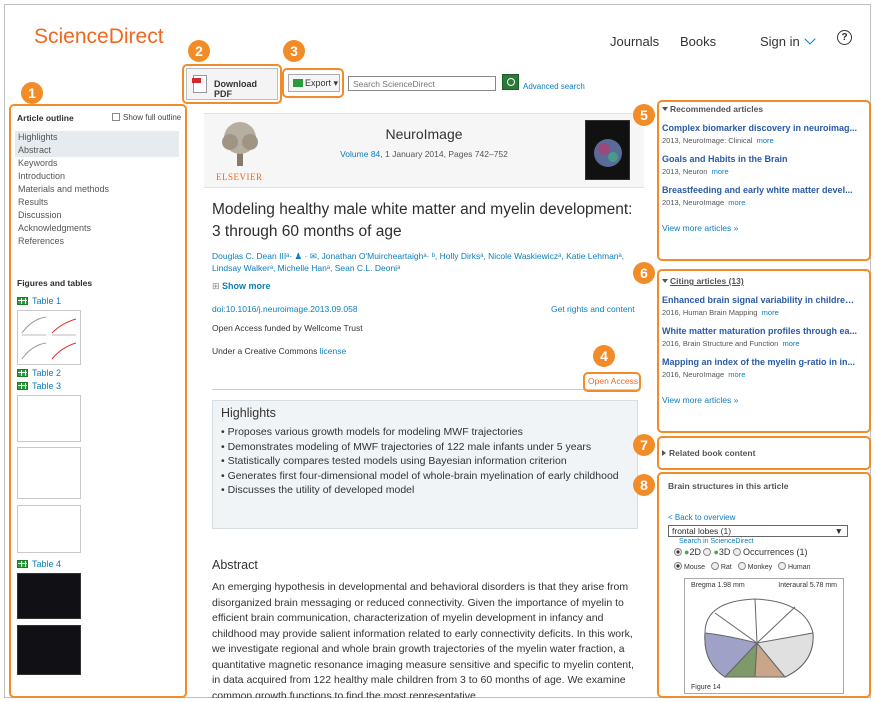 Image resolution: width=875 pixels, height=702 pixels. Describe the element at coordinates (99, 37) in the screenshot. I see `sciencedirect-logo: ScienceDirect` at that location.